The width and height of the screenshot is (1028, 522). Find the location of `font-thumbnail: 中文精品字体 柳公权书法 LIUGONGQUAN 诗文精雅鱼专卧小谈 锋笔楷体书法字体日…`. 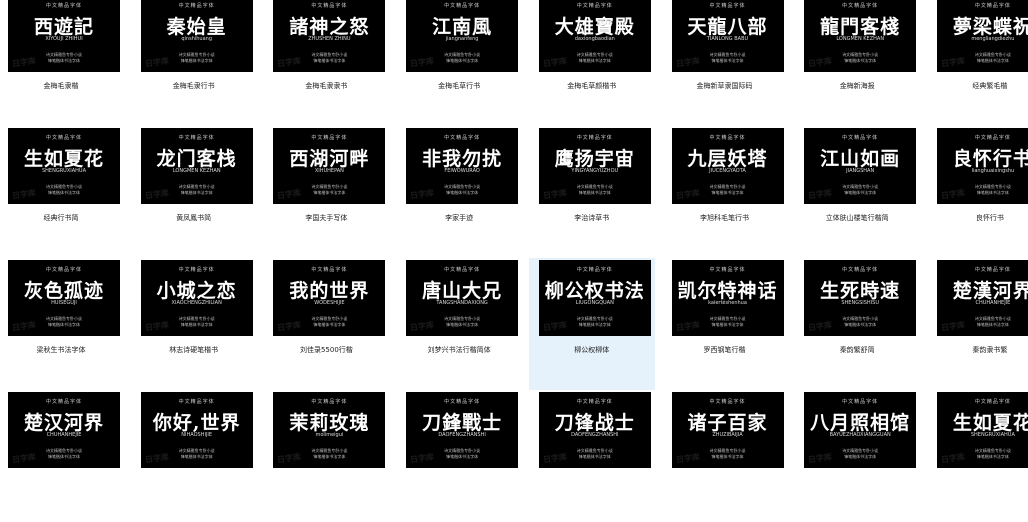

font-thumbnail: 中文精品字体 柳公权书法 LIUGONGQUAN 诗文精雅鱼专卧小谈 锋笔楷体书法字体日… is located at coordinates (594, 298).